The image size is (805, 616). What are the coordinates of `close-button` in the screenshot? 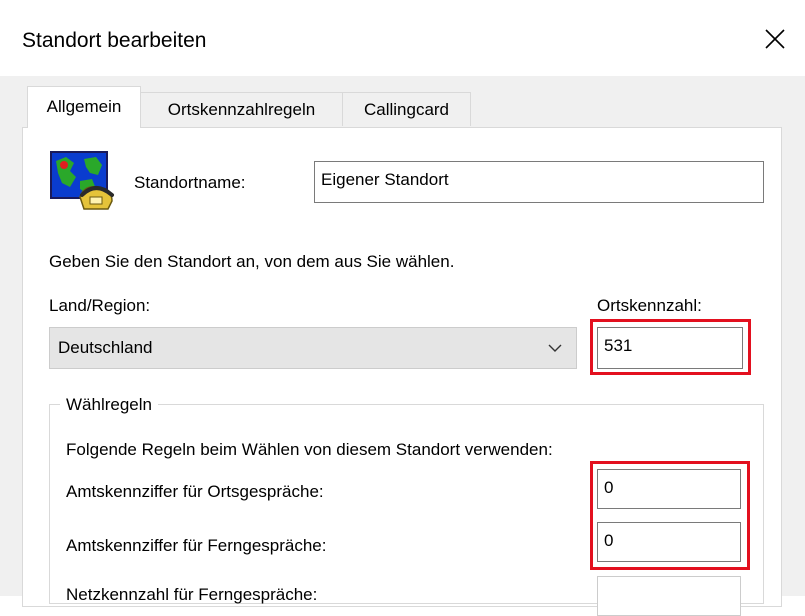 It's located at (777, 40).